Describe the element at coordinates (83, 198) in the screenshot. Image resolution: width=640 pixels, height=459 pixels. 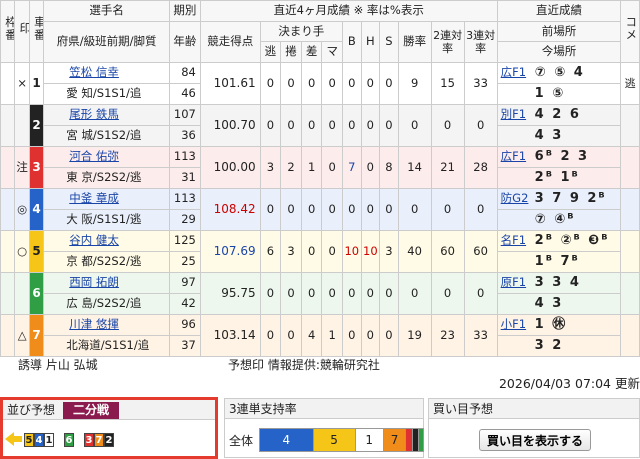
I see `rider-name-link: 中釜 章成` at that location.